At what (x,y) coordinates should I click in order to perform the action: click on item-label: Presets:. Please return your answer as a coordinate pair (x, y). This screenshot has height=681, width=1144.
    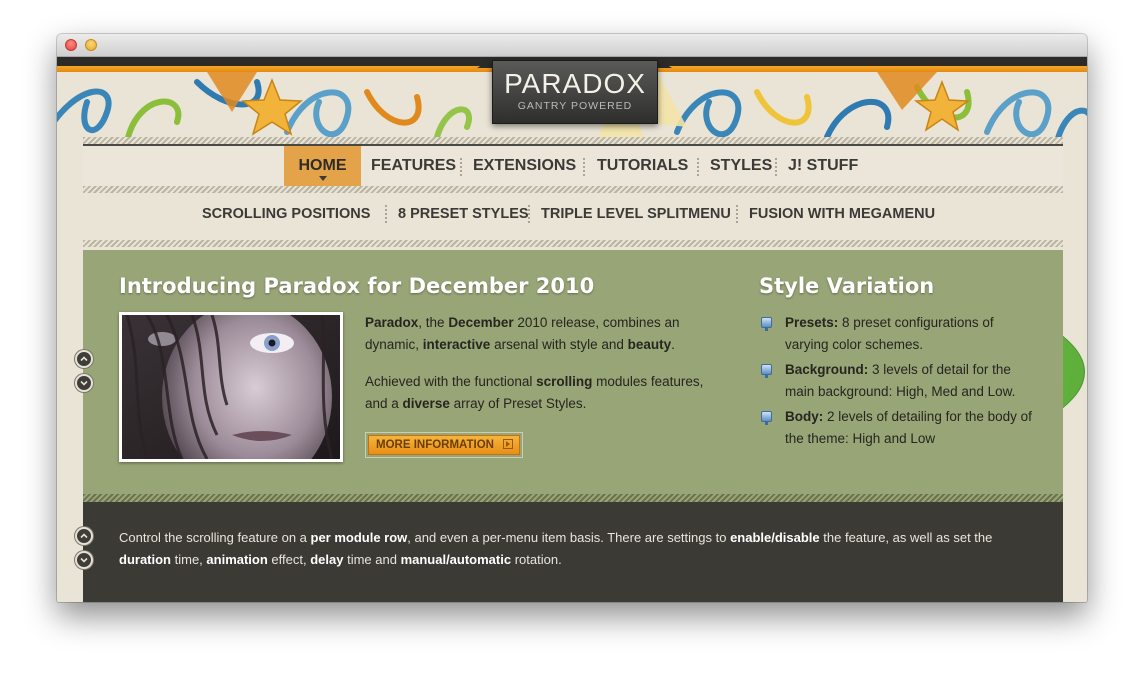
    Looking at the image, I should click on (812, 322).